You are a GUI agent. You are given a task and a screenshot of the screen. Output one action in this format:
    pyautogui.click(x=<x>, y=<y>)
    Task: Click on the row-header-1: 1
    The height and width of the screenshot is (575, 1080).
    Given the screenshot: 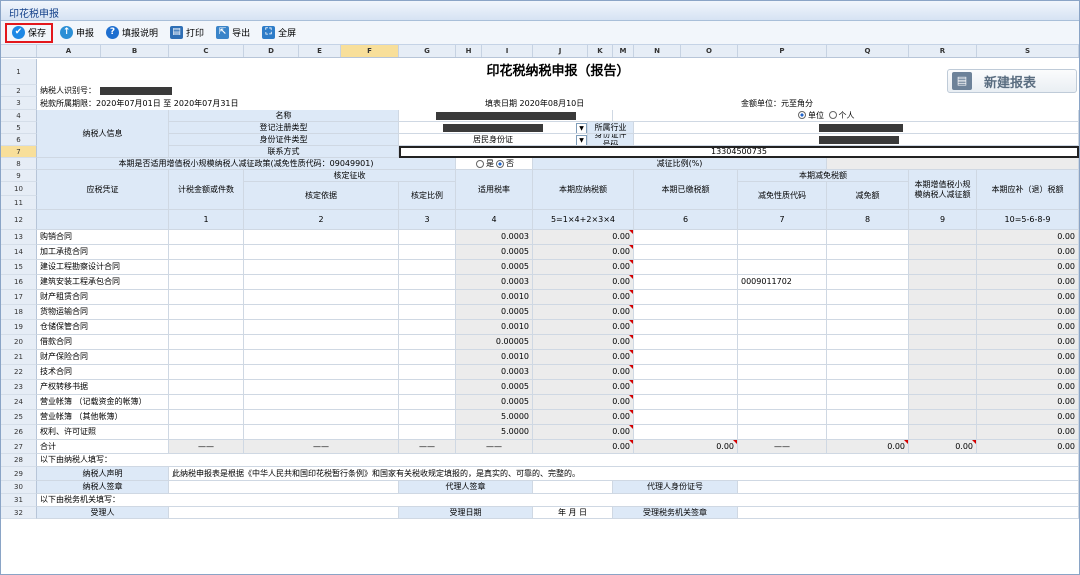 What is the action you would take?
    pyautogui.click(x=19, y=72)
    